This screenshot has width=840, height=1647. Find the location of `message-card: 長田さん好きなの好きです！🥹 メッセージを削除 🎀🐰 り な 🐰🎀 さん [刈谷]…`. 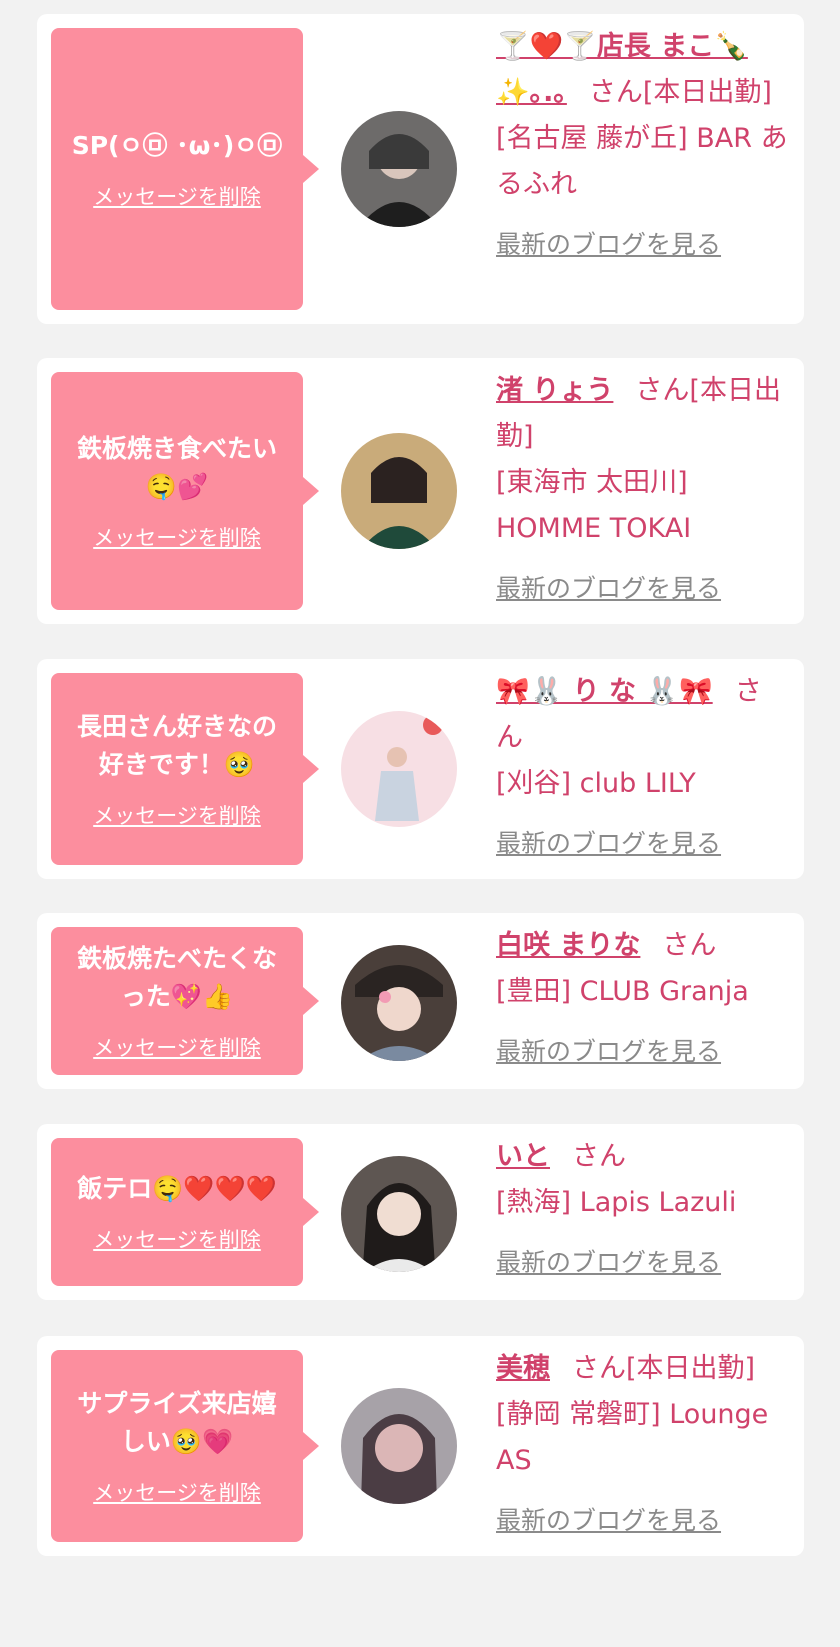

message-card: 長田さん好きなの好きです！🥹 メッセージを削除 🎀🐰 り な 🐰🎀 さん [刈谷]… is located at coordinates (420, 769).